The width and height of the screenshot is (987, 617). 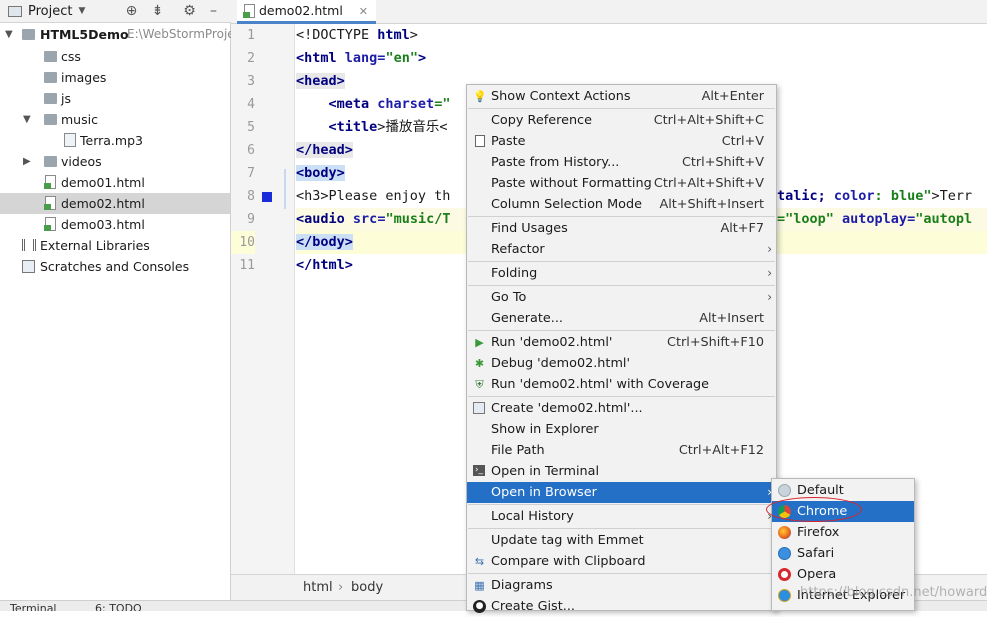 What do you see at coordinates (247, 265) in the screenshot?
I see `line-number: 11` at bounding box center [247, 265].